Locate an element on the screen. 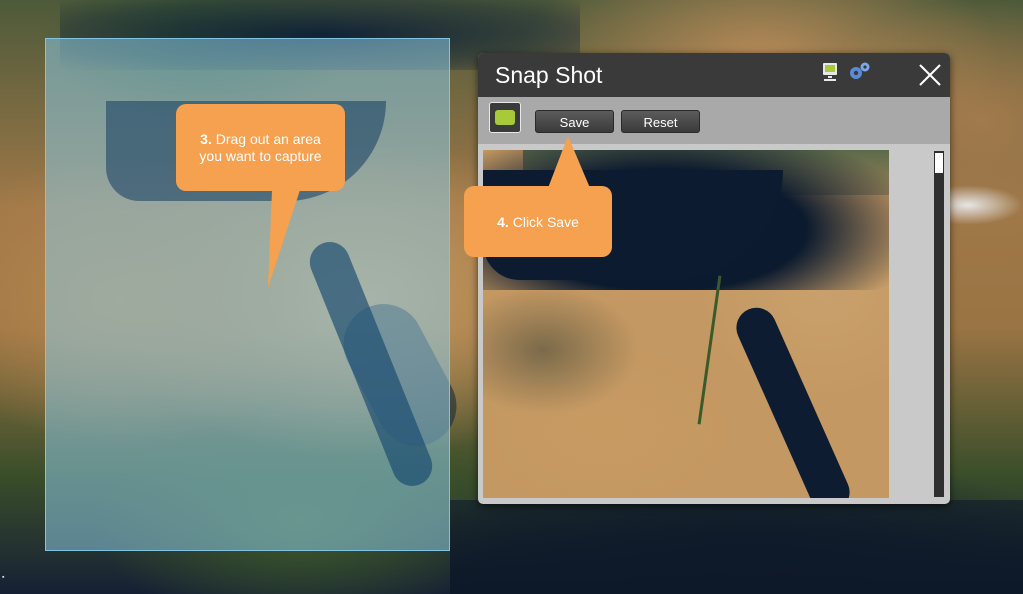  scrollbar-thumb is located at coordinates (939, 163).